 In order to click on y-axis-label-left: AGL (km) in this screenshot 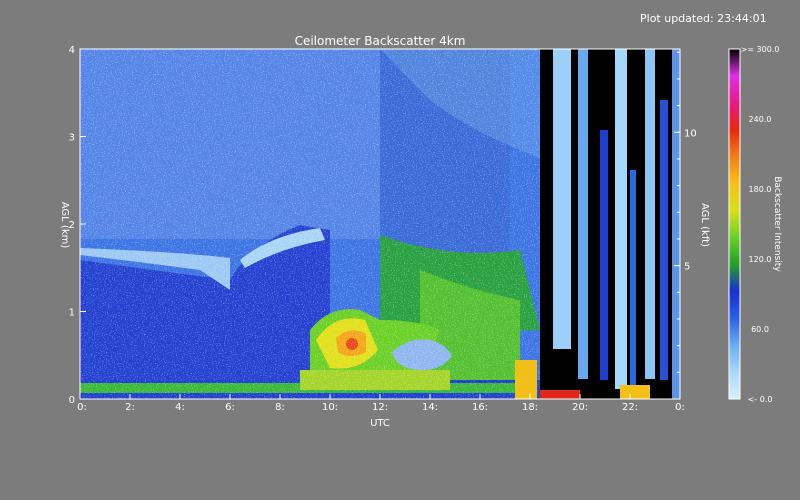, I will do `click(64, 225)`.